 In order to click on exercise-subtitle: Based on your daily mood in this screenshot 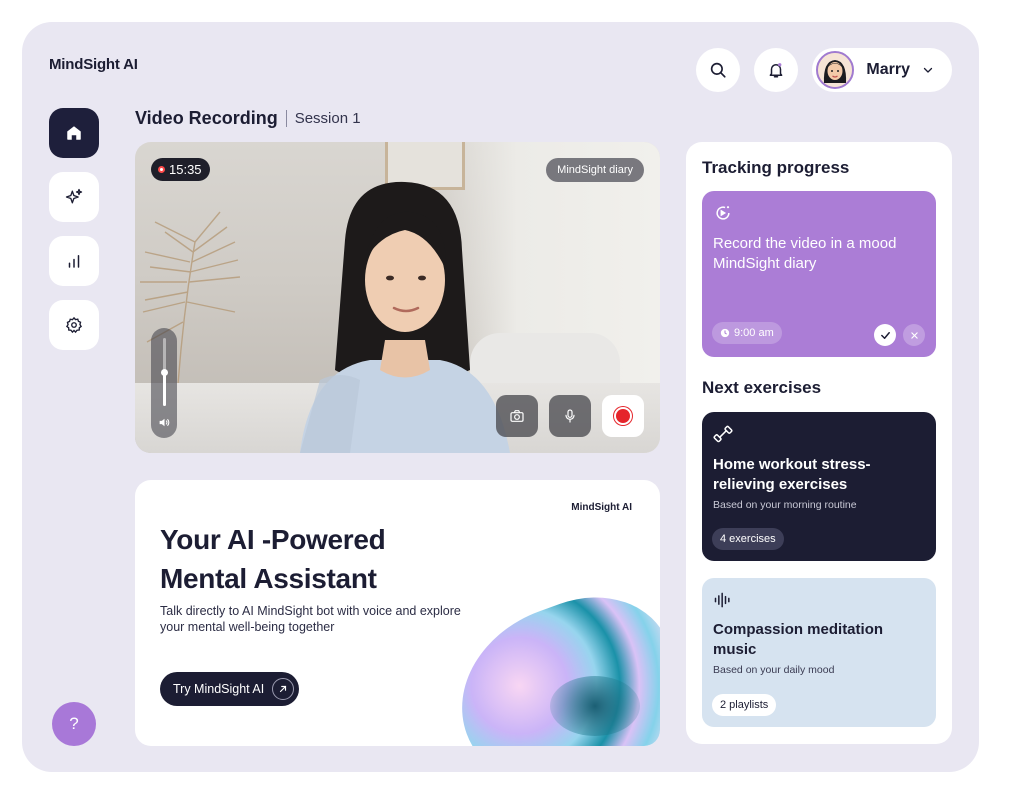, I will do `click(774, 670)`.